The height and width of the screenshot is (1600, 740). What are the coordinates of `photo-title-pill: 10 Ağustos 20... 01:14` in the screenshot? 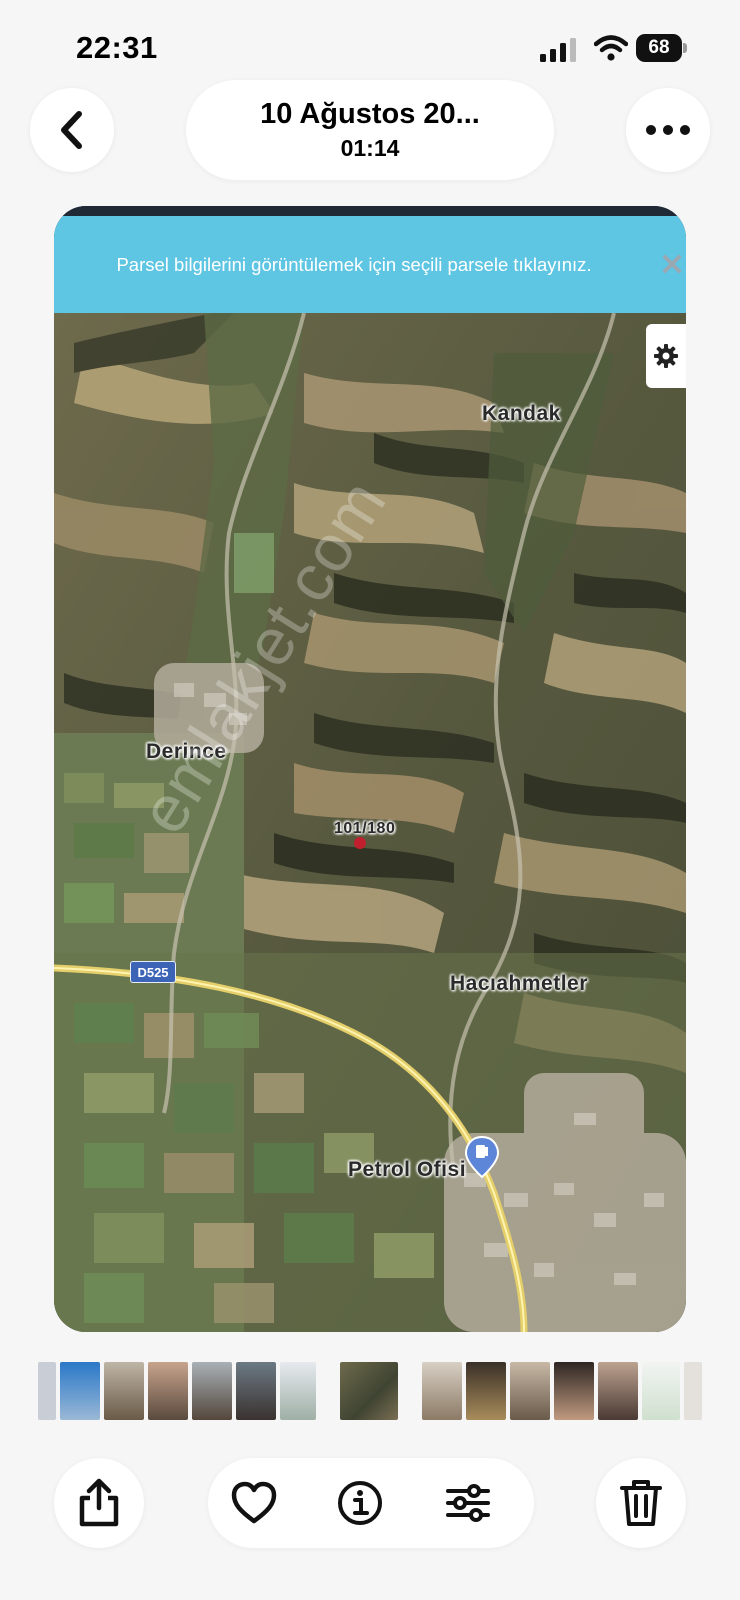 It's located at (370, 130).